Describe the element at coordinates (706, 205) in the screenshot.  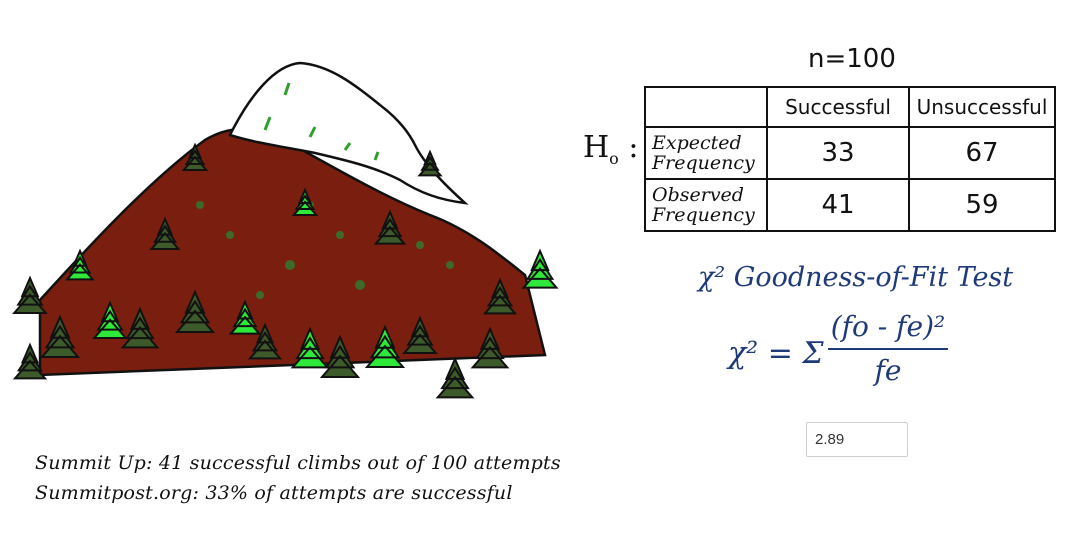
I see `row-label-observed: Observed Frequency` at that location.